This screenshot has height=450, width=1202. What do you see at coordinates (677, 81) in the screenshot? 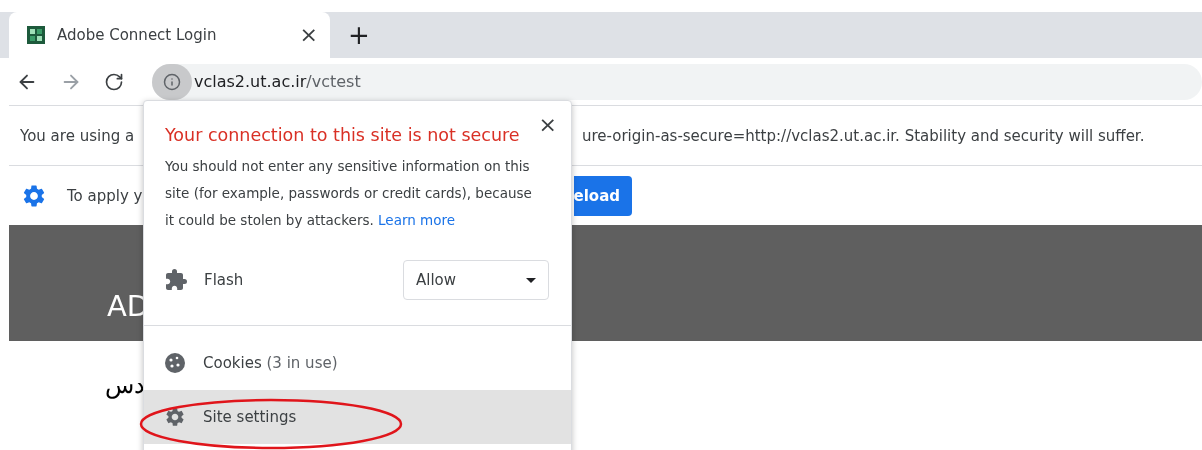
I see `address-bar: vclas2.ut.ac.ir/vctest` at bounding box center [677, 81].